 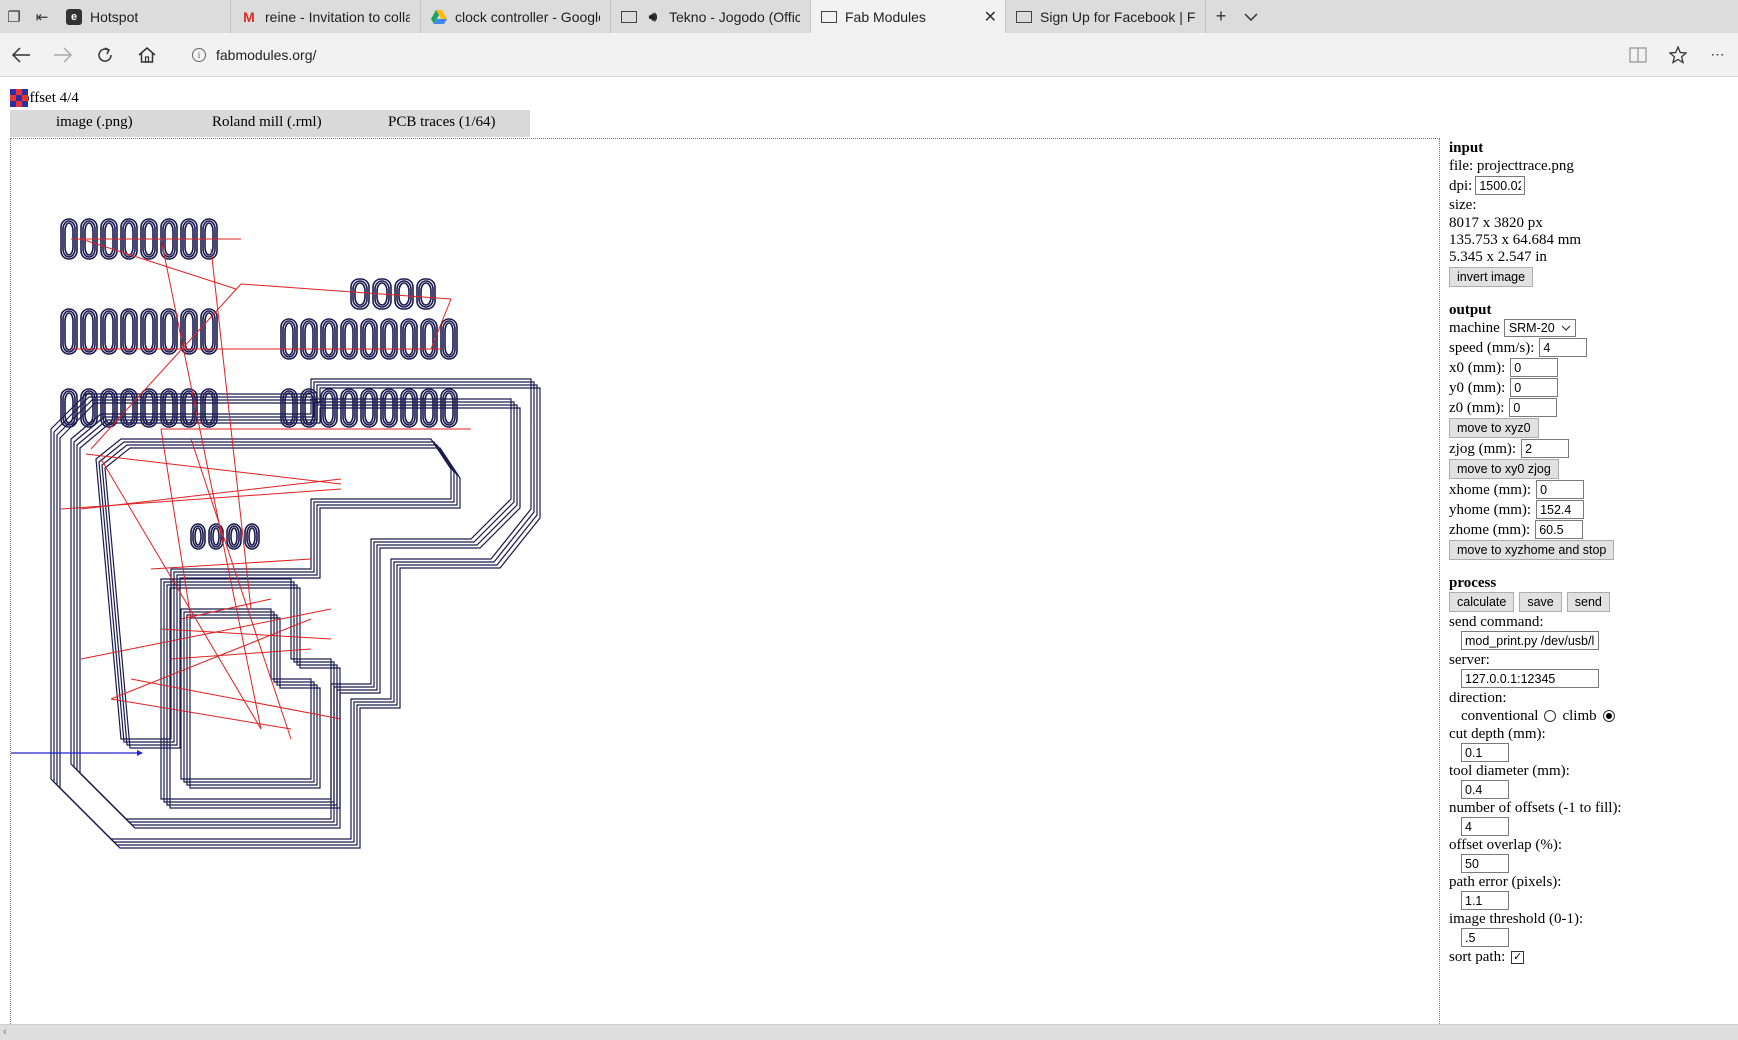 I want to click on machine-select: SRM-20, so click(x=1539, y=328).